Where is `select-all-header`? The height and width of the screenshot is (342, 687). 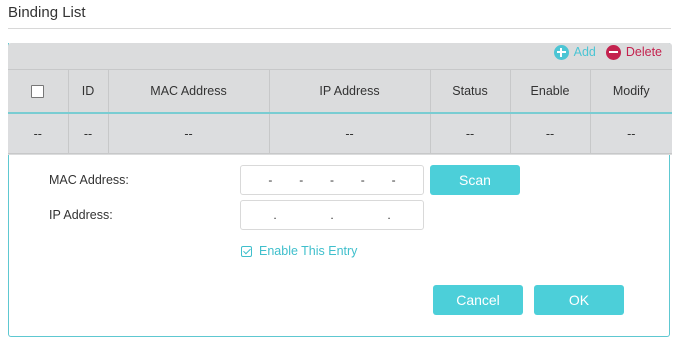 select-all-header is located at coordinates (38, 91).